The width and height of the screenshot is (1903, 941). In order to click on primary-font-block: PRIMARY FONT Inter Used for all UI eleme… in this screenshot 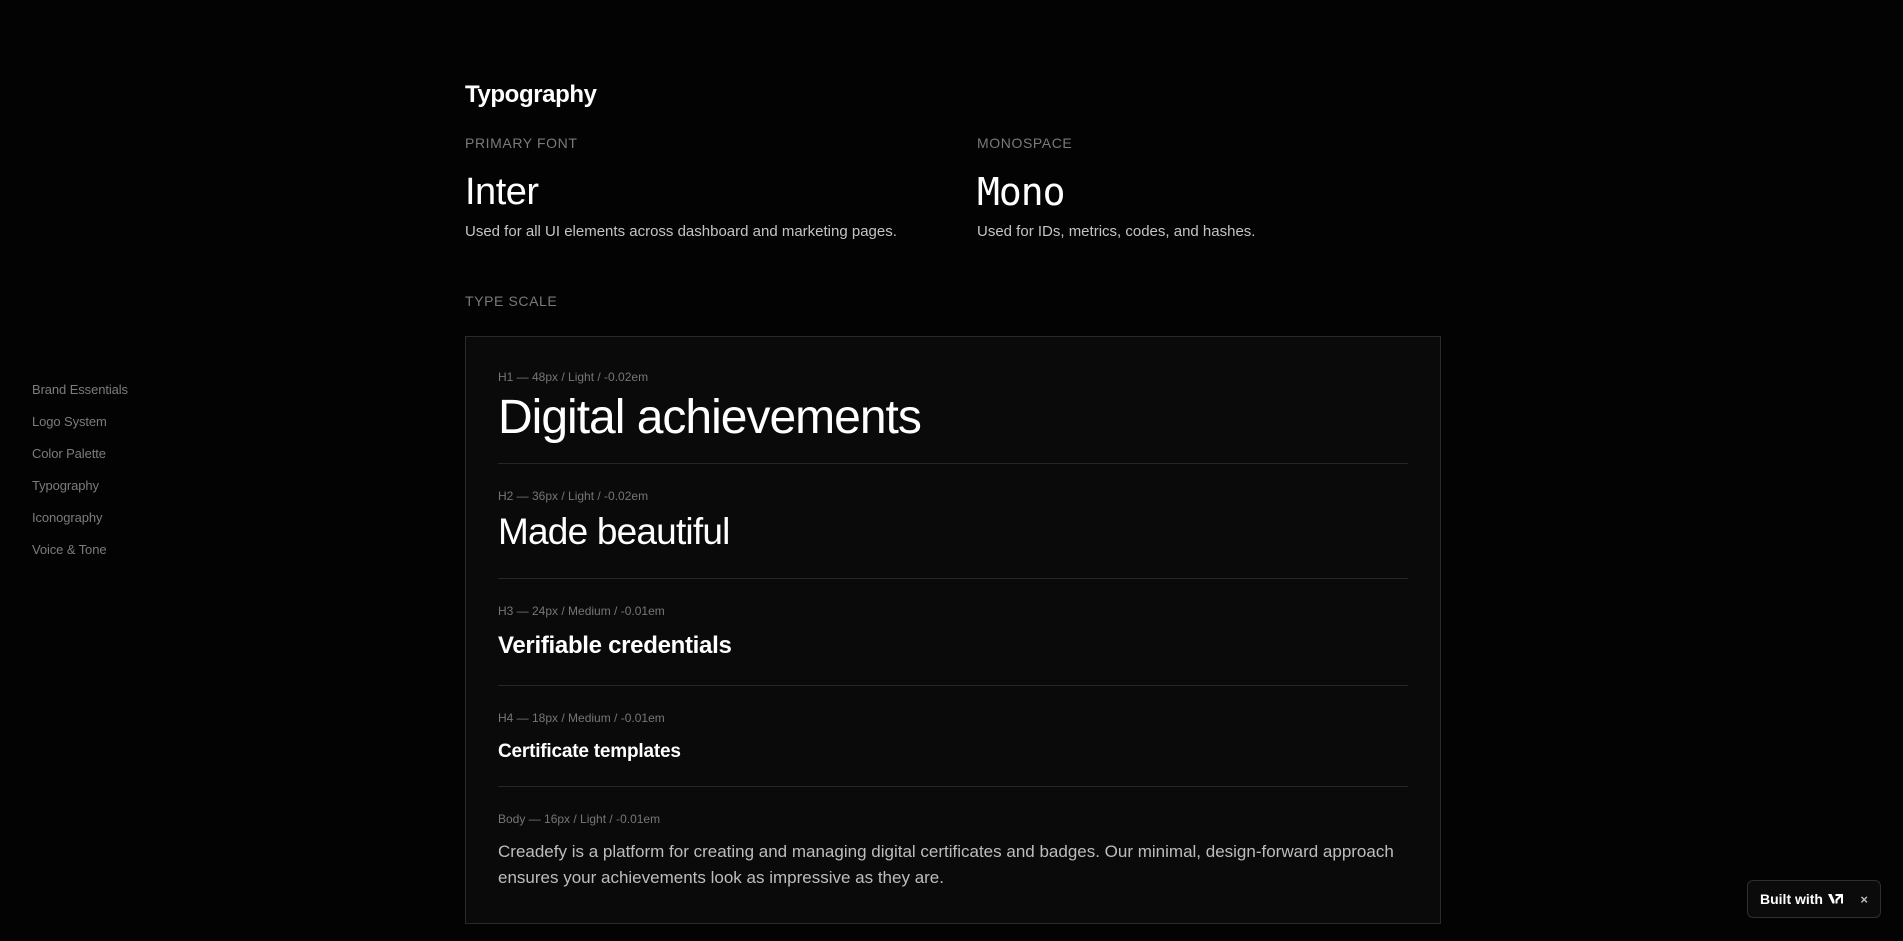, I will do `click(721, 188)`.